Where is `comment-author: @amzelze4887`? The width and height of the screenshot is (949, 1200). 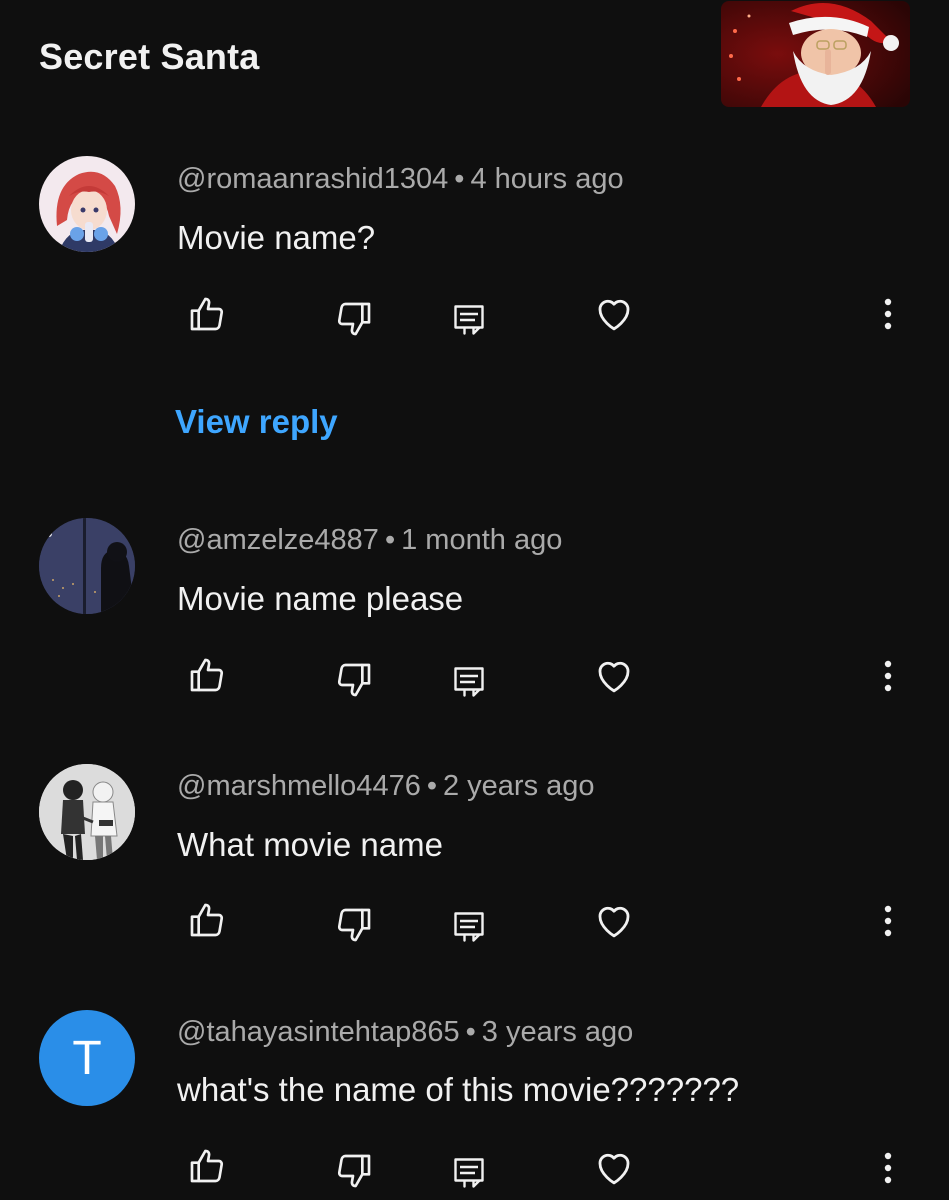 comment-author: @amzelze4887 is located at coordinates (278, 540).